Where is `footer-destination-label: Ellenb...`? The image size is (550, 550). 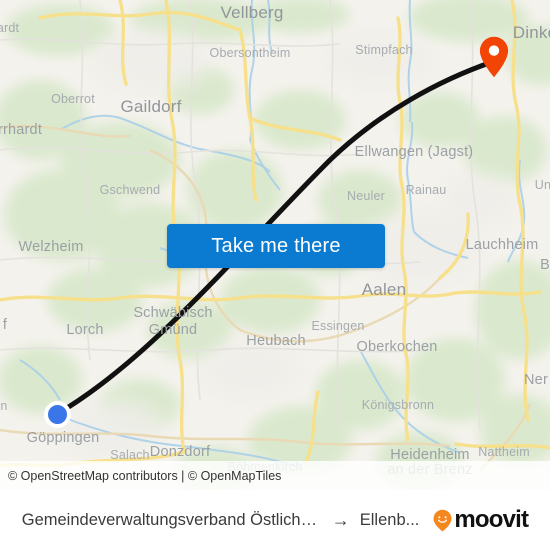 footer-destination-label: Ellenb... is located at coordinates (389, 519).